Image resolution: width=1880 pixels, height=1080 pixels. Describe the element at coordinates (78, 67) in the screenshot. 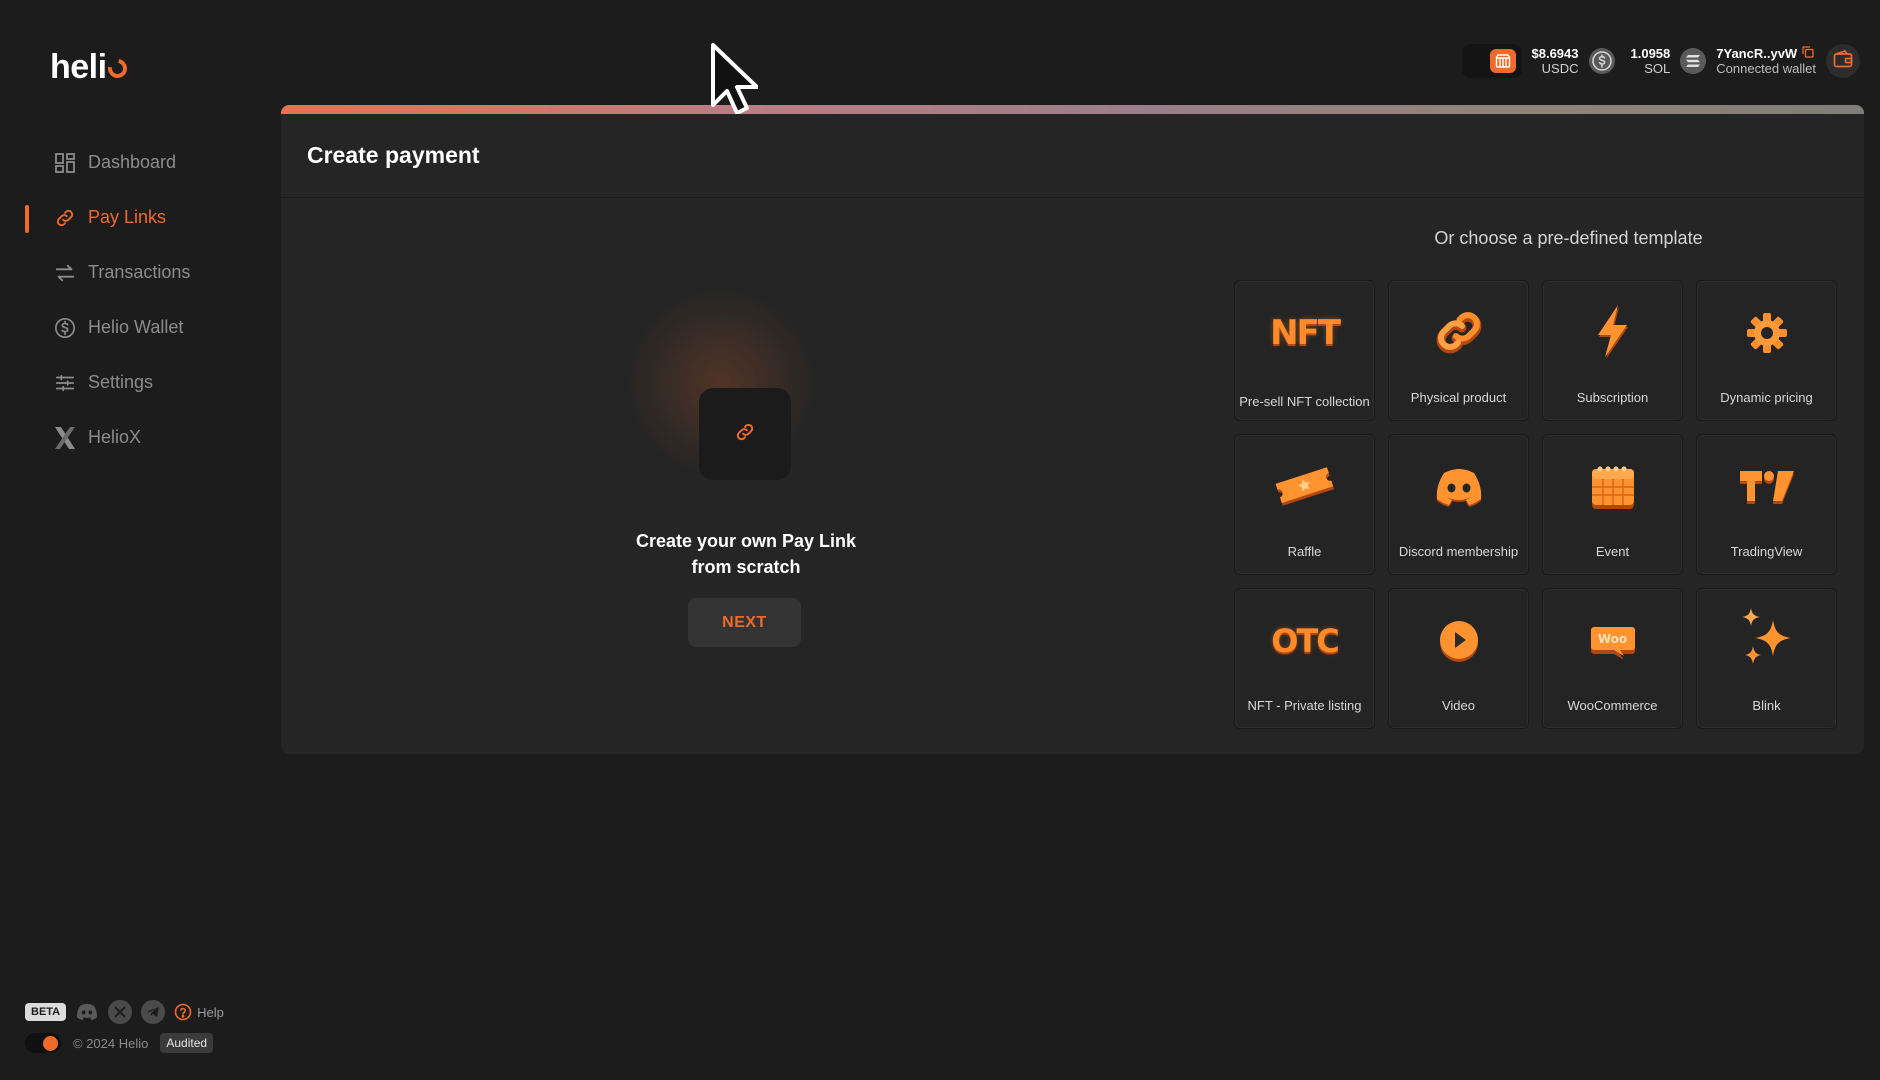

I see `logo-text: heli` at that location.